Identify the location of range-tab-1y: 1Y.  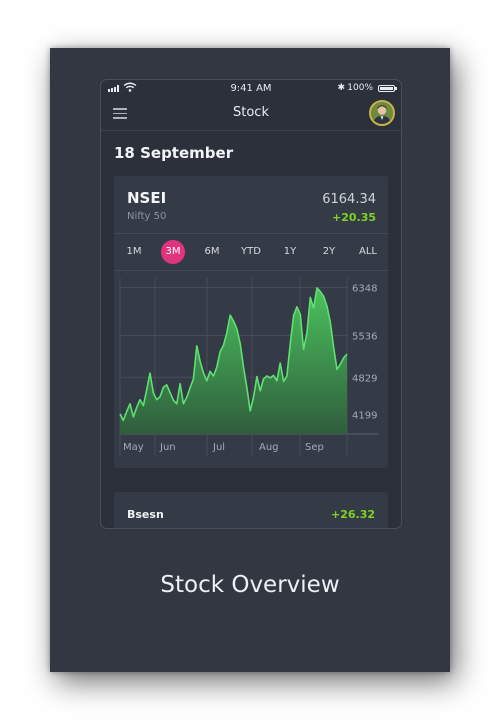
(290, 252).